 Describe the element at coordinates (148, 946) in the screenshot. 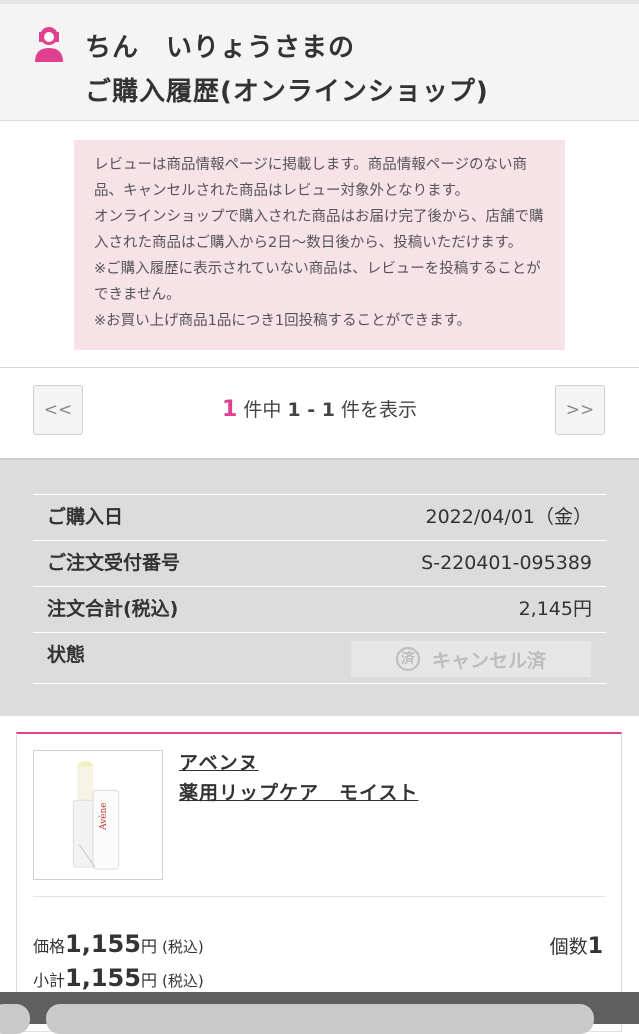

I see `price-unit: 円` at that location.